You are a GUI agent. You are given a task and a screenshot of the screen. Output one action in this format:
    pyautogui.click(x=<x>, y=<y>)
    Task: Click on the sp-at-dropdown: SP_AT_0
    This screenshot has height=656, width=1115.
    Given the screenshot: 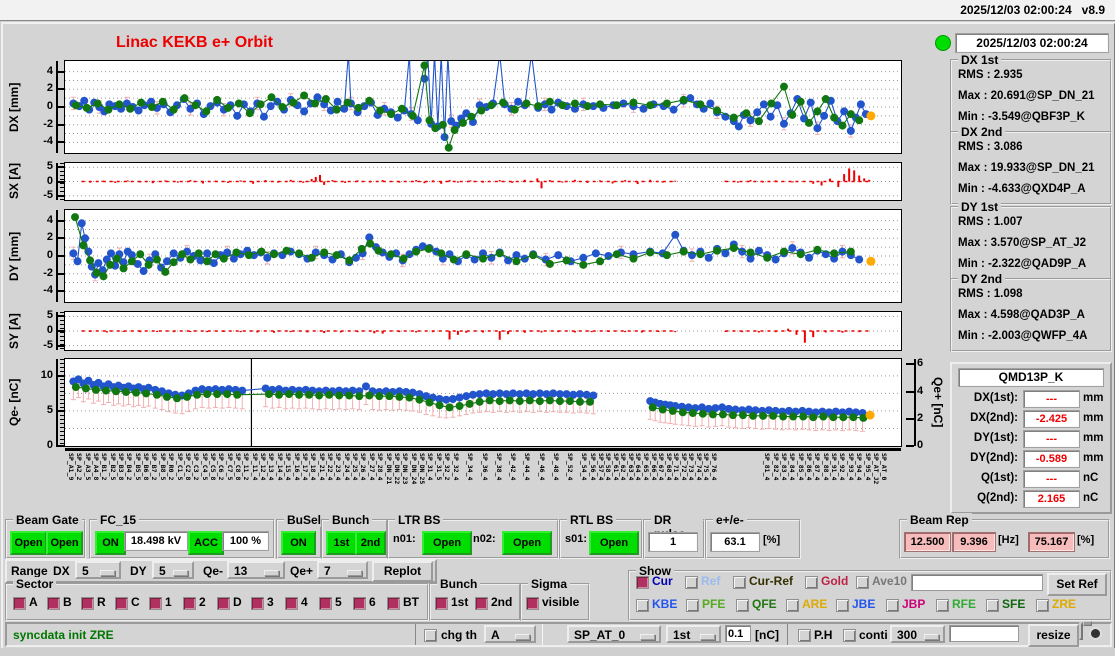 What is the action you would take?
    pyautogui.click(x=614, y=634)
    